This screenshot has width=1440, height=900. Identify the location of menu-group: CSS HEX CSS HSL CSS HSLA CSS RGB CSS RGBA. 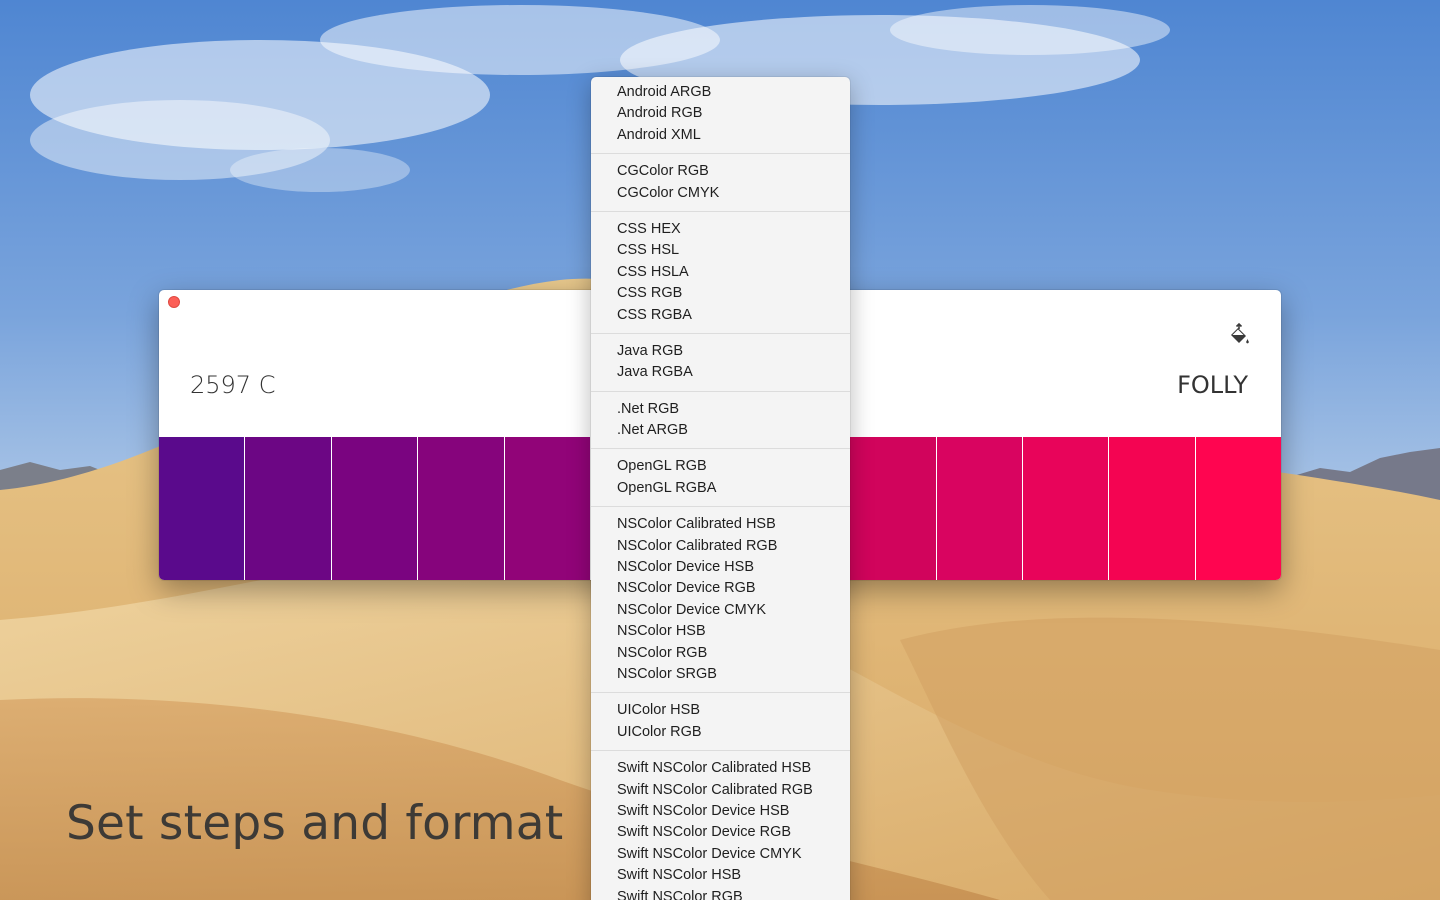
(720, 272).